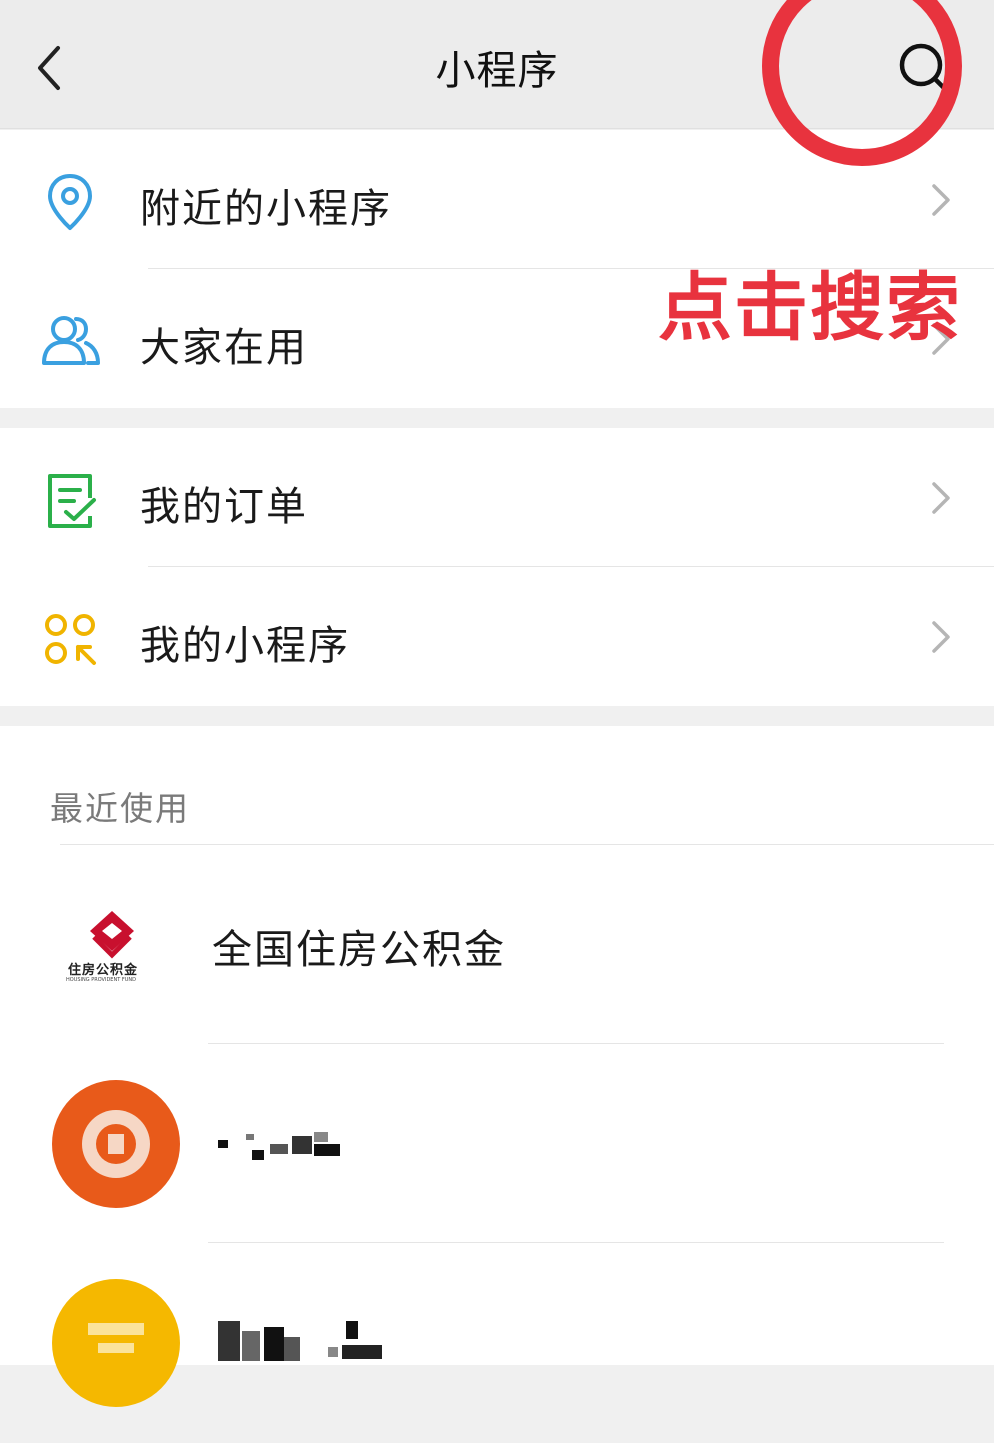  What do you see at coordinates (116, 1343) in the screenshot?
I see `yellow-circle-logo` at bounding box center [116, 1343].